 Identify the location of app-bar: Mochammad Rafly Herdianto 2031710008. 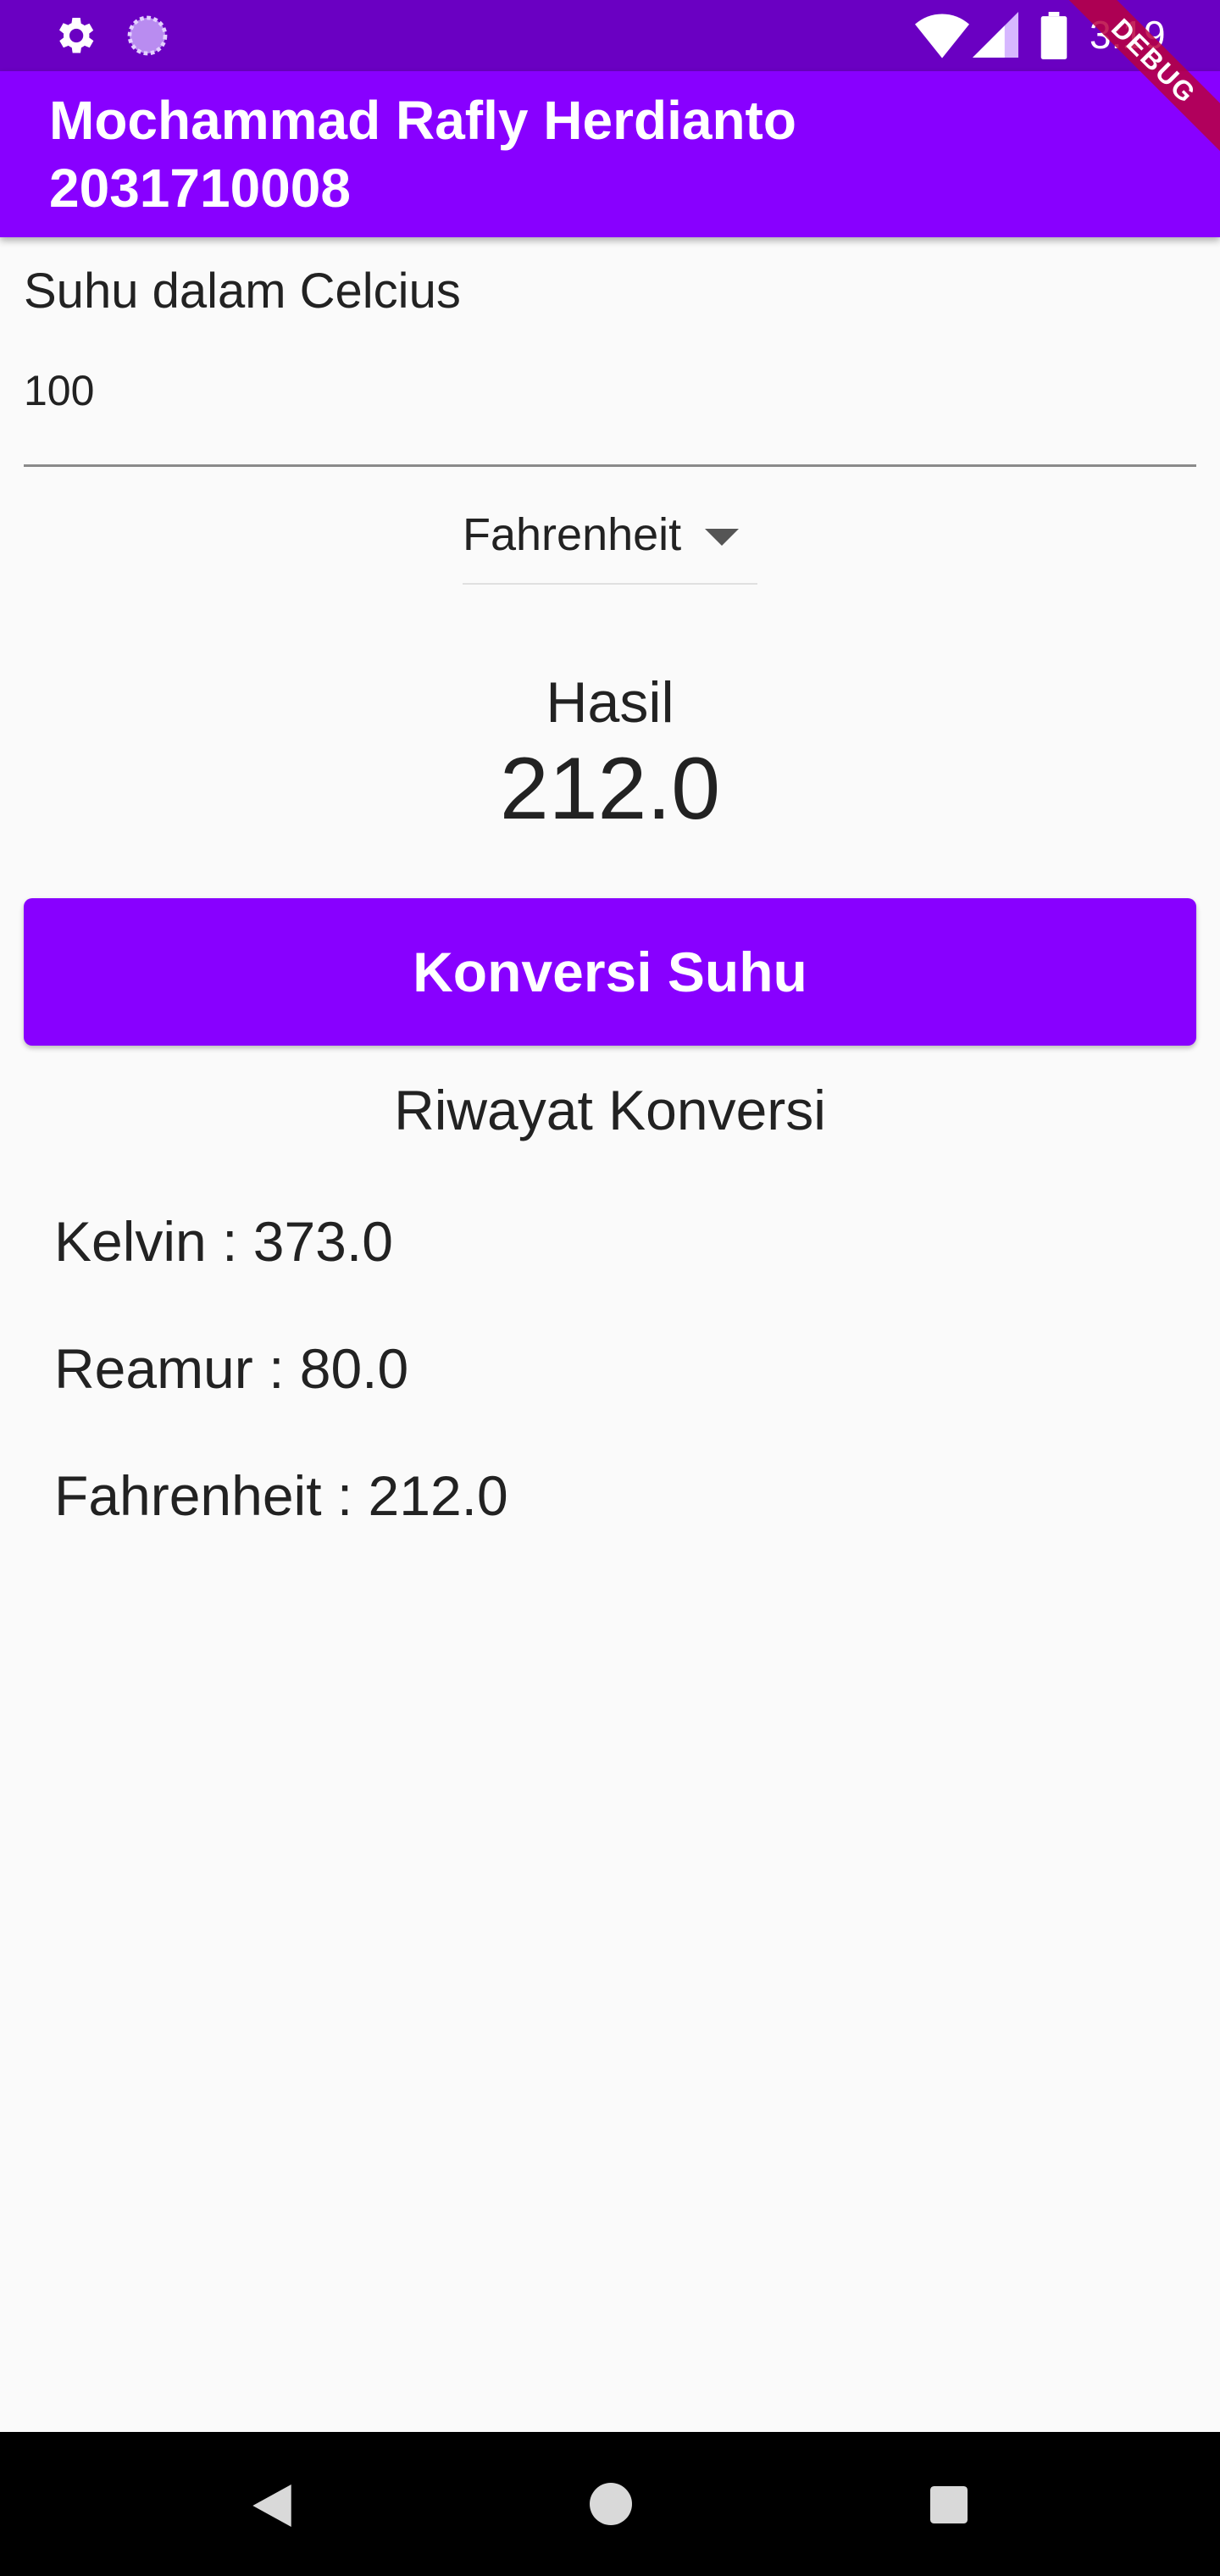
(610, 154).